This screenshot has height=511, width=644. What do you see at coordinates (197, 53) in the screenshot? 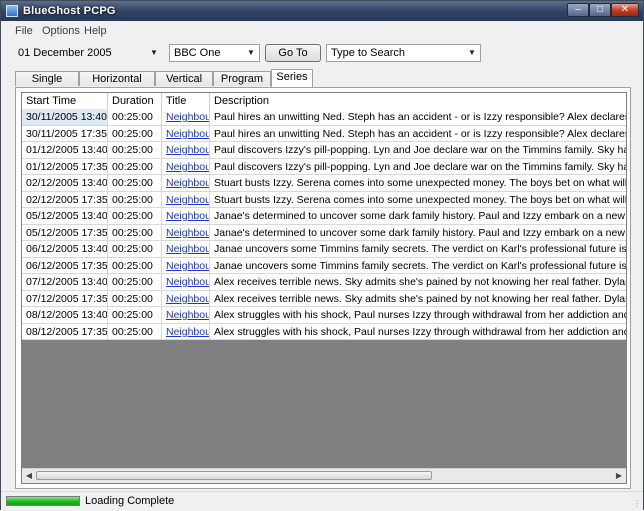
I see `channel-value: BBC One` at bounding box center [197, 53].